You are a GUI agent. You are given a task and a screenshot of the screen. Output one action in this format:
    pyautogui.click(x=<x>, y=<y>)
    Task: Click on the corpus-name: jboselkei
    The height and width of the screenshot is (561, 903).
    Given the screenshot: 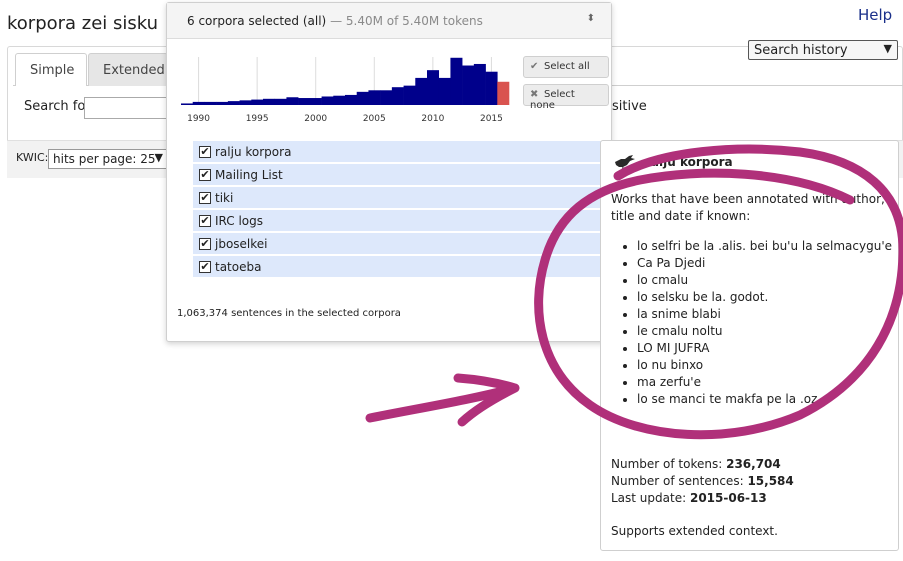 What is the action you would take?
    pyautogui.click(x=241, y=243)
    